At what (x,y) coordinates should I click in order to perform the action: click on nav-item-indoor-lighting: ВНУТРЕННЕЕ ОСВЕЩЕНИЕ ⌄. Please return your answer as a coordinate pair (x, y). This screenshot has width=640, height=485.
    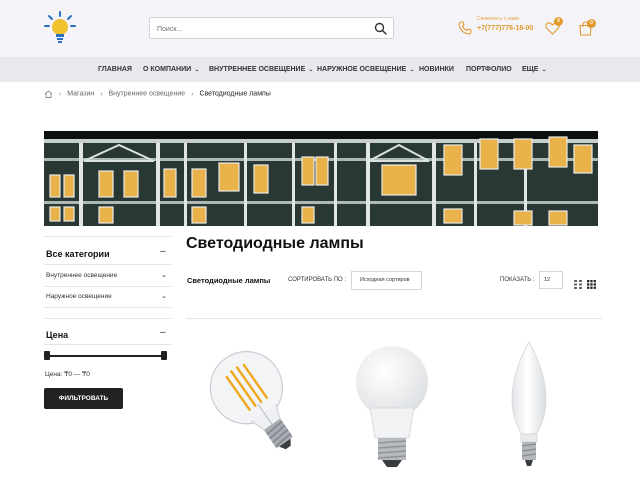
    Looking at the image, I should click on (261, 69).